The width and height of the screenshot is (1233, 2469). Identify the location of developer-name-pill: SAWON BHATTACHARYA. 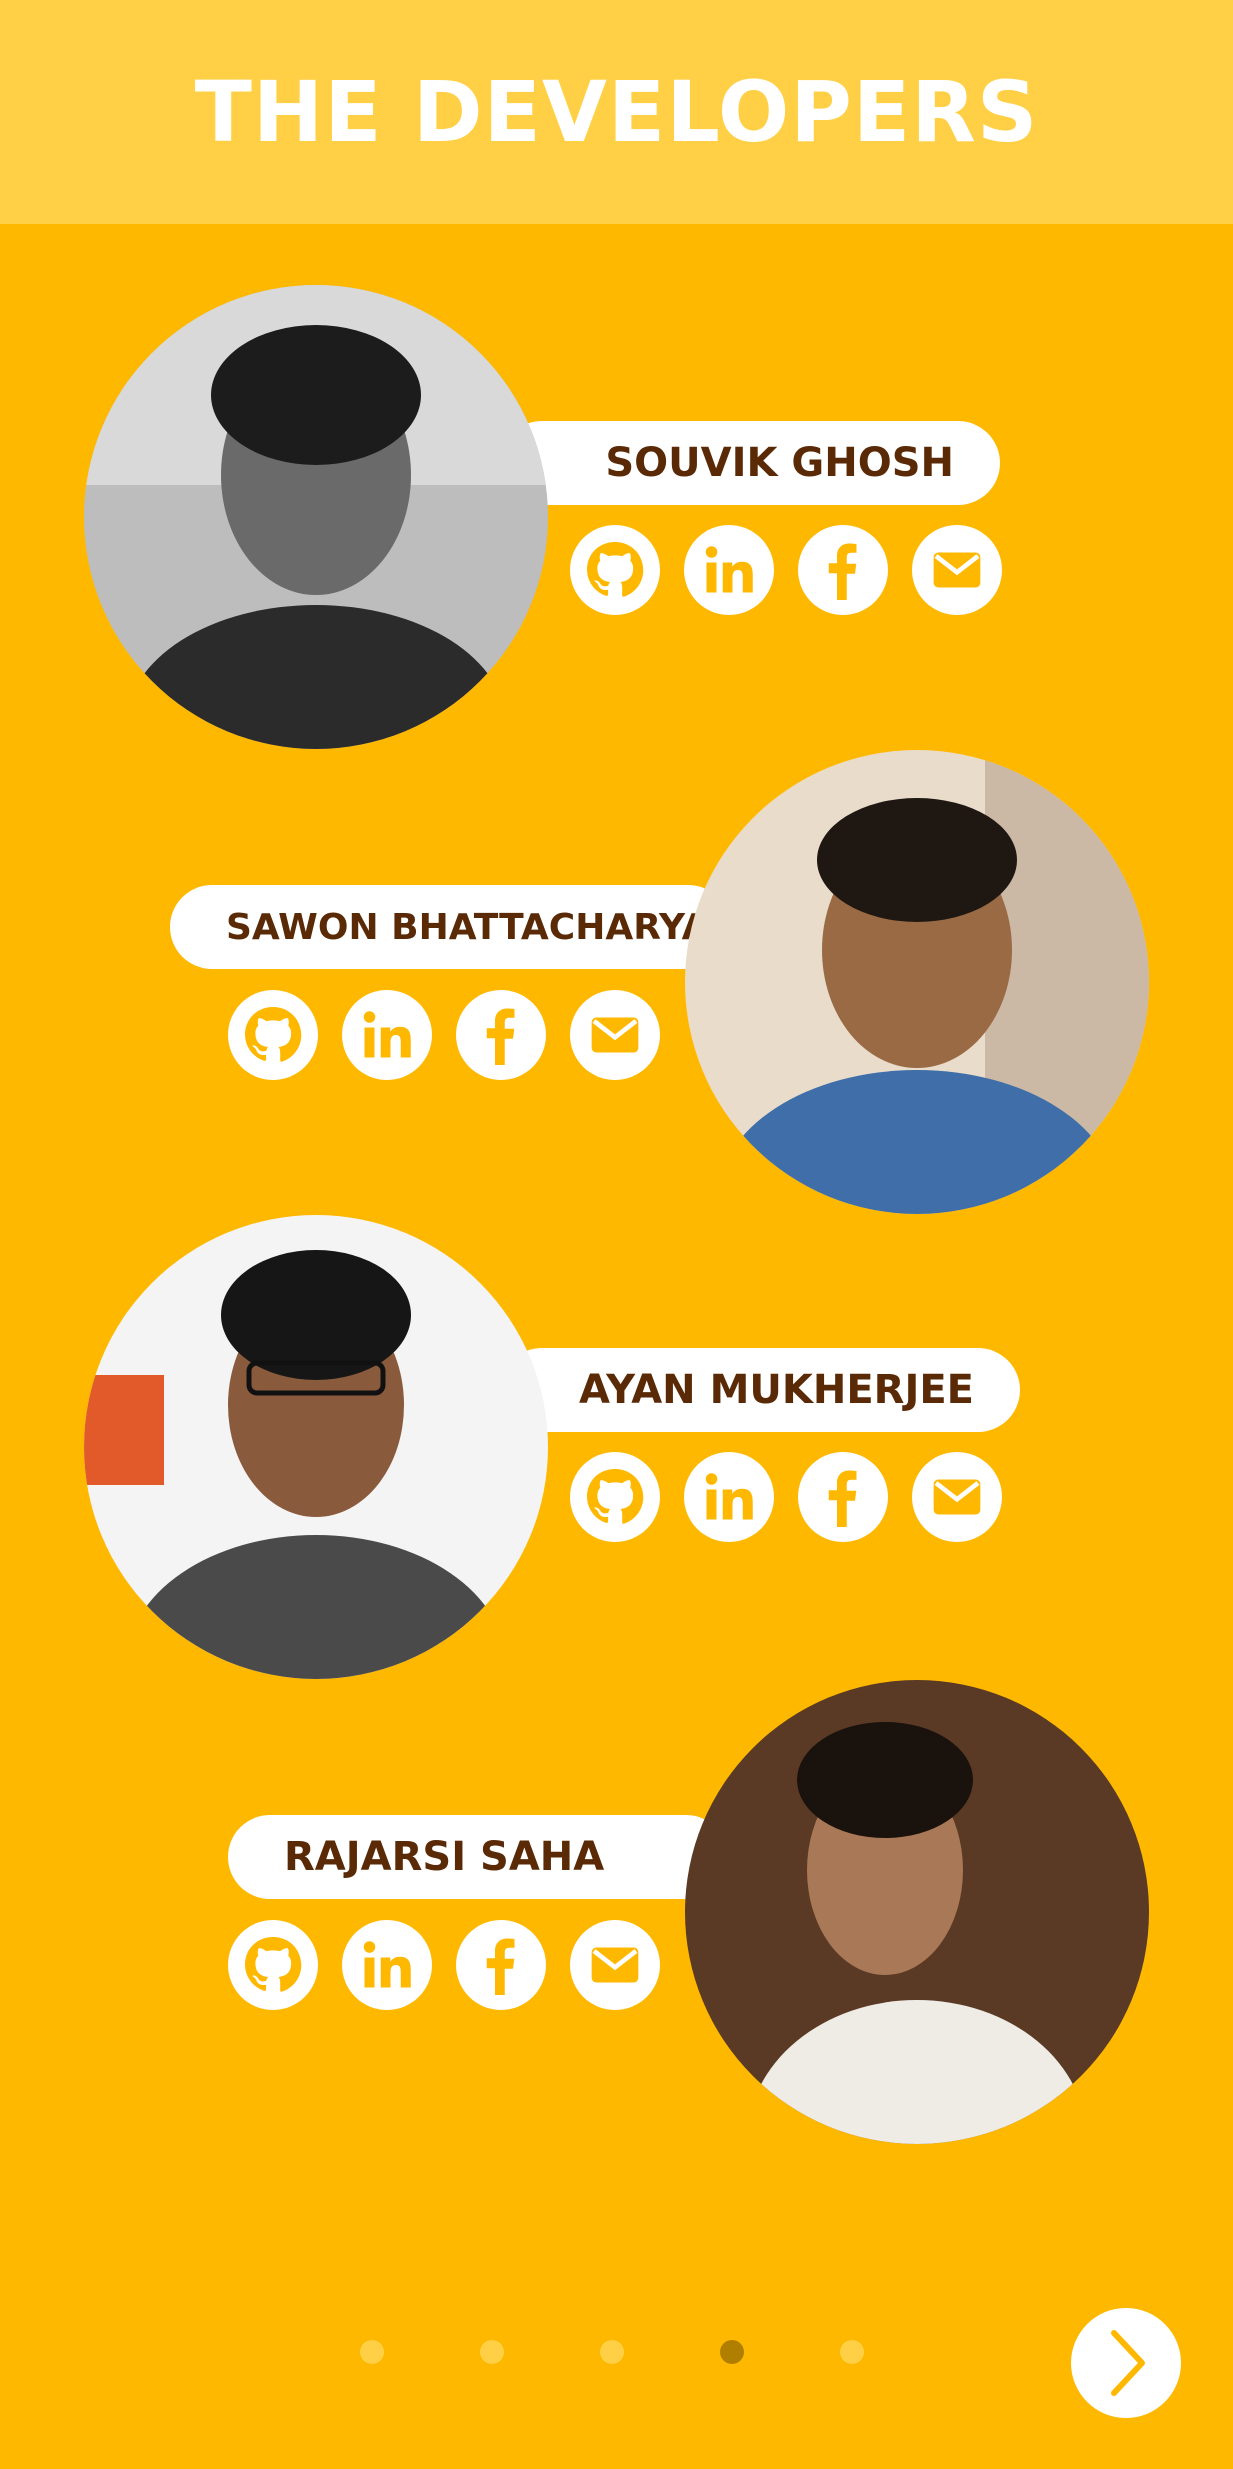
(450, 927).